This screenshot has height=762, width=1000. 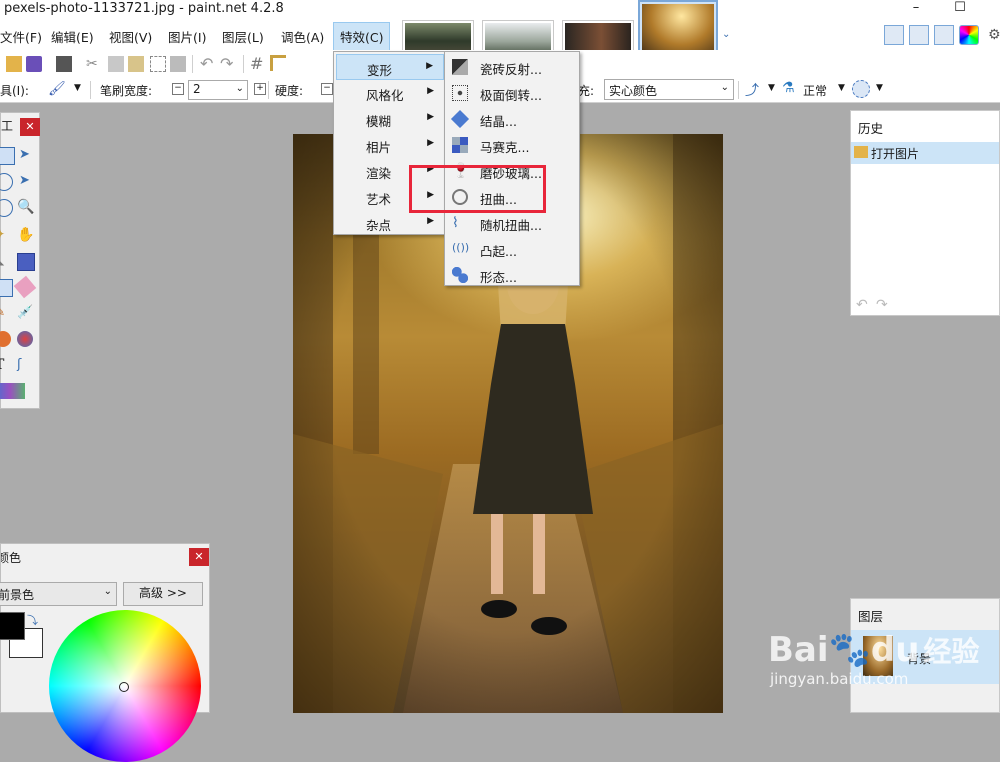 I want to click on antialiasing-icon: ⤴, so click(x=755, y=89).